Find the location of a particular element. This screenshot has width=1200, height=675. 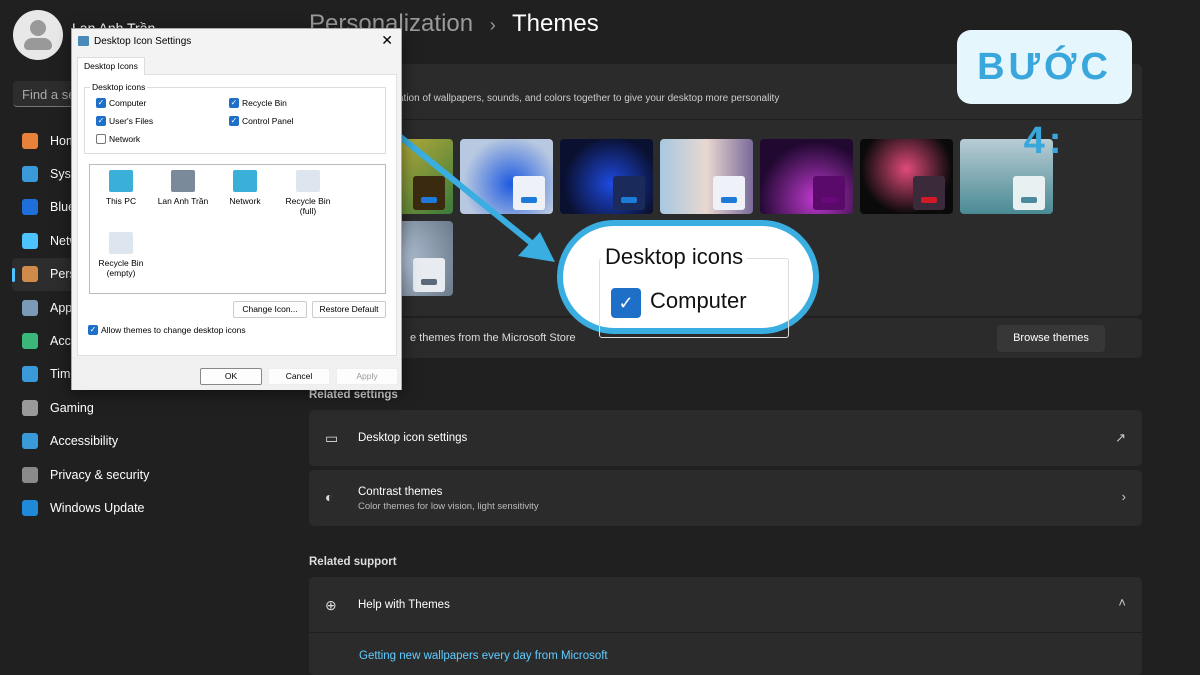

ok-button: OK is located at coordinates (231, 376).